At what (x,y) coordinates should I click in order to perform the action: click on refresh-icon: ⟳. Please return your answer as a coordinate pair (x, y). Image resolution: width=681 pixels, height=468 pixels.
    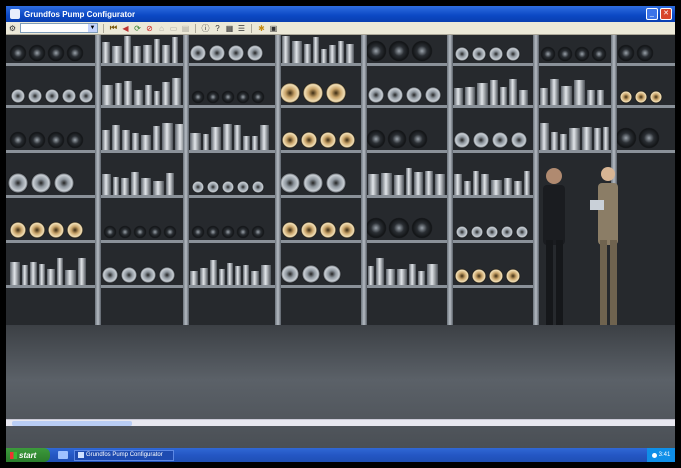
    Looking at the image, I should click on (137, 28).